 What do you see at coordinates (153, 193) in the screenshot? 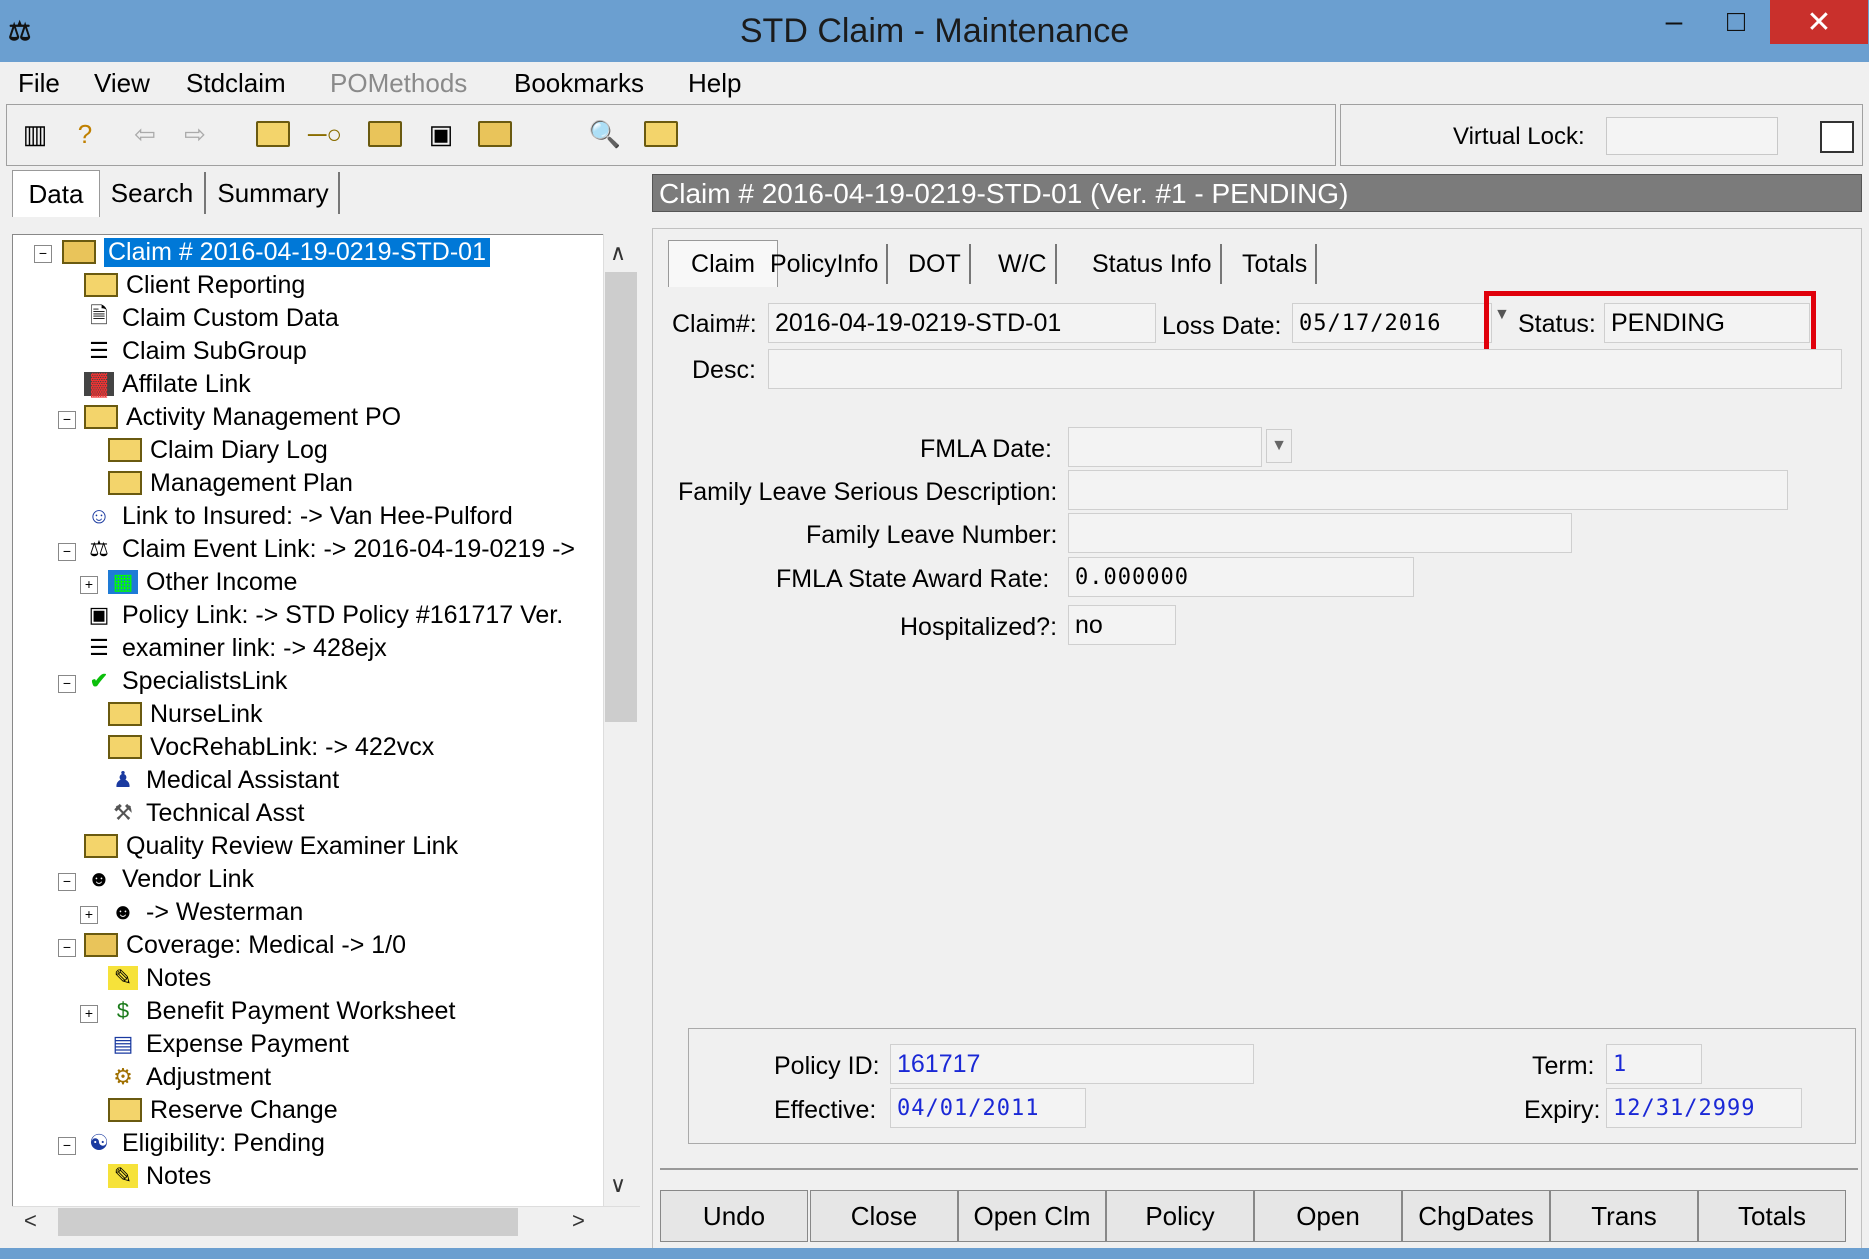
I see `tab-search: Search` at bounding box center [153, 193].